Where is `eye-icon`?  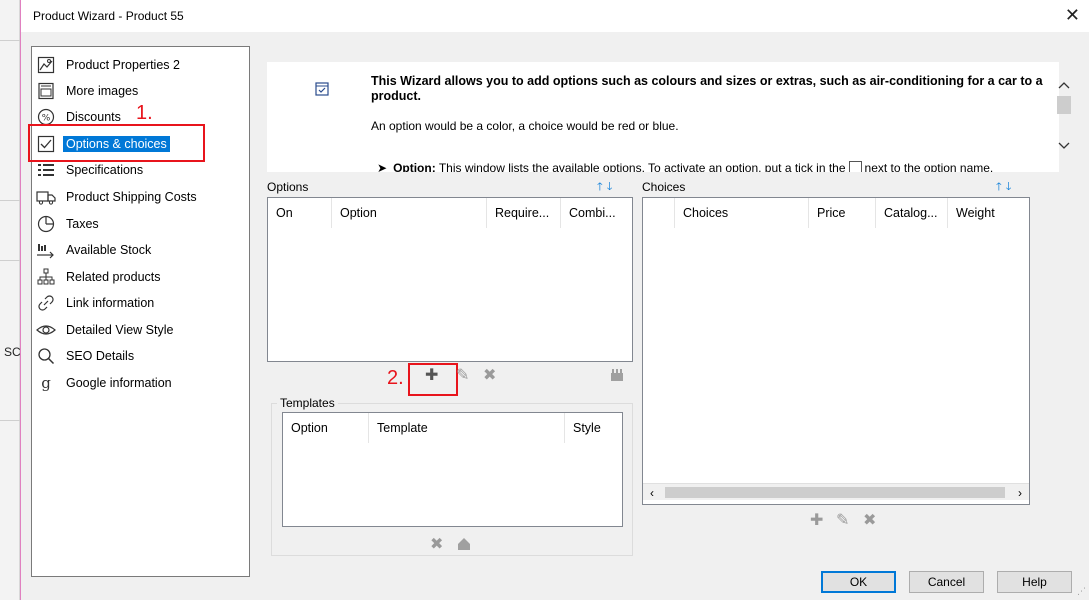 eye-icon is located at coordinates (46, 330).